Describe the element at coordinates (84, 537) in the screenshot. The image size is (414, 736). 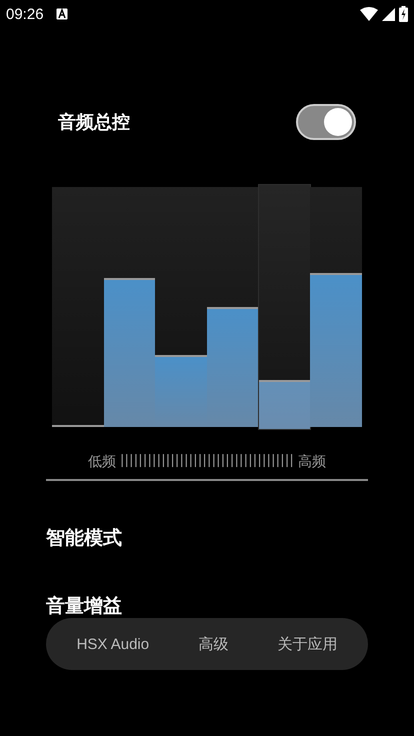
I see `setting-item: 智能模式` at that location.